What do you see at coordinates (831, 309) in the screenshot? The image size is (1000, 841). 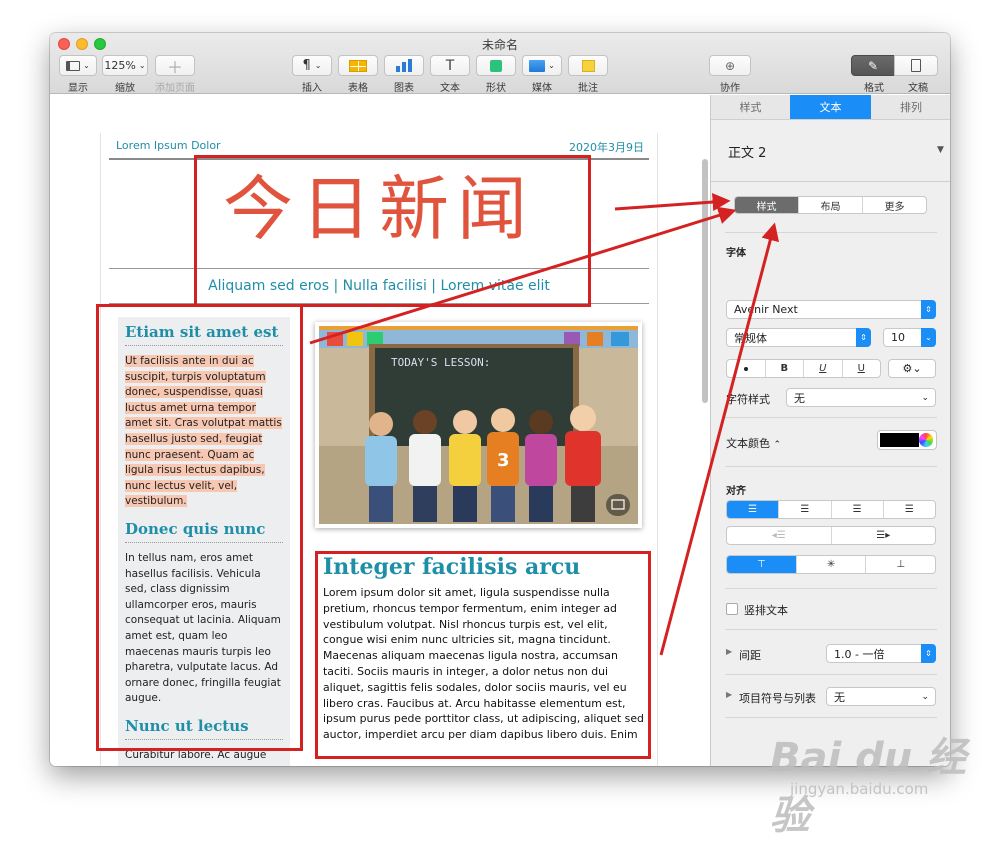 I see `font-family-select: Avenir Next ⇕` at bounding box center [831, 309].